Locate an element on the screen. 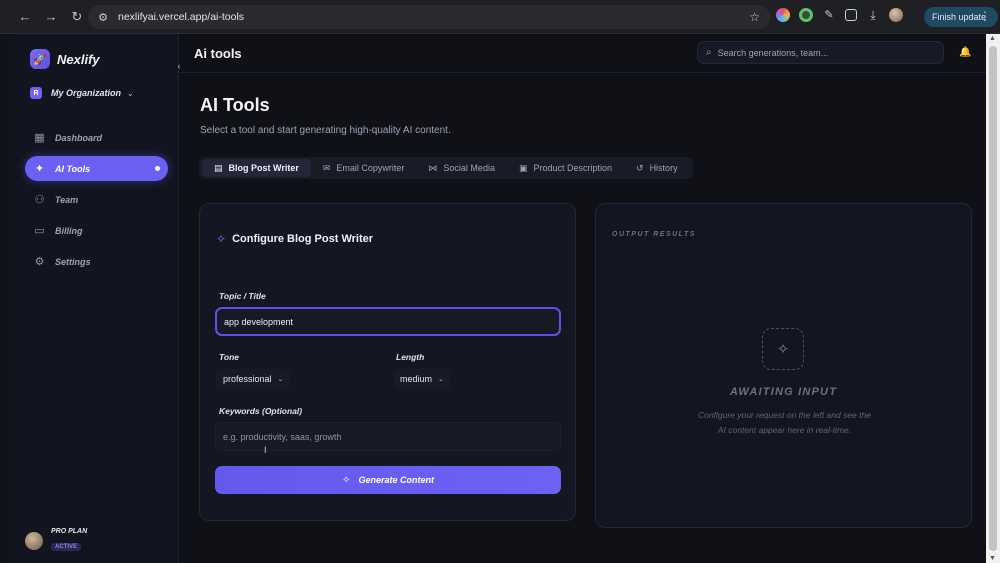 The height and width of the screenshot is (563, 1000). sidebar-item-label: Dashboard is located at coordinates (79, 137).